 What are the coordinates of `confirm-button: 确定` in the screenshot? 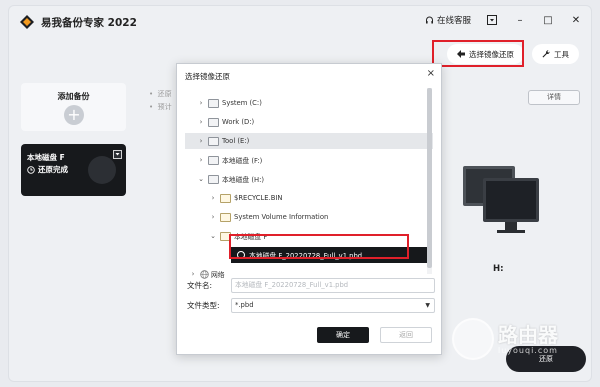 It's located at (343, 335).